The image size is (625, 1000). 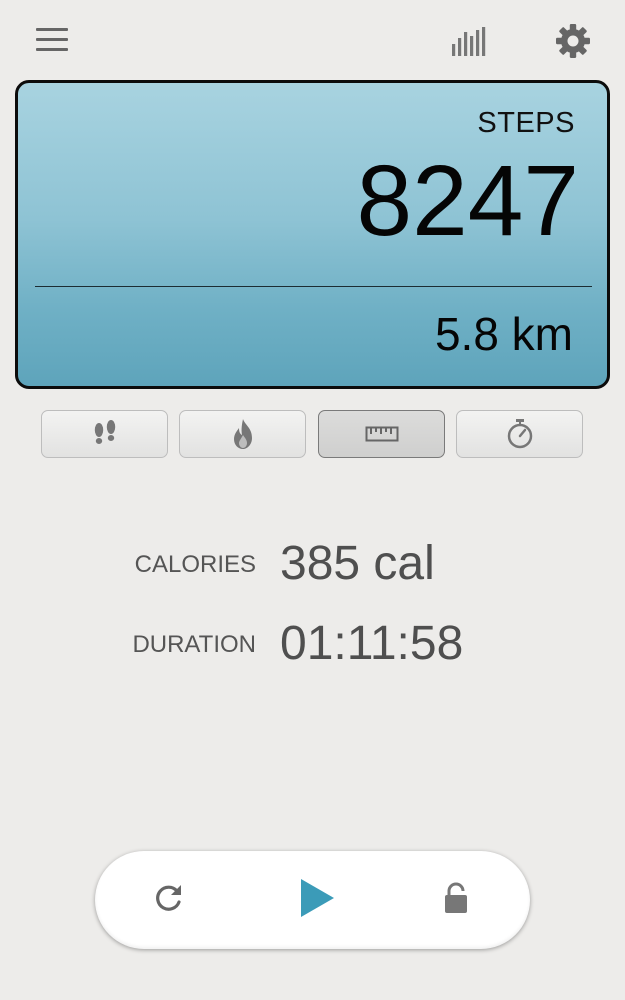 I want to click on menu-icon, so click(x=53, y=40).